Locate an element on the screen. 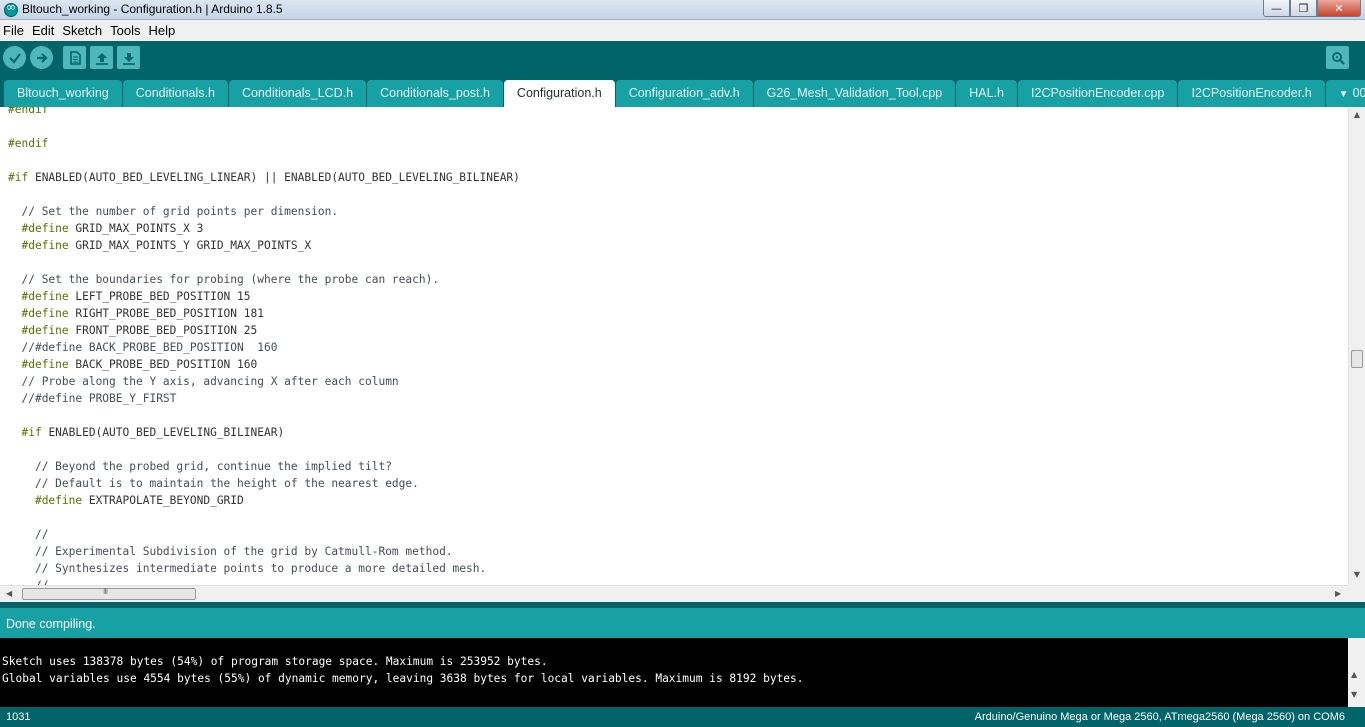 The image size is (1365, 727). open-button is located at coordinates (101, 57).